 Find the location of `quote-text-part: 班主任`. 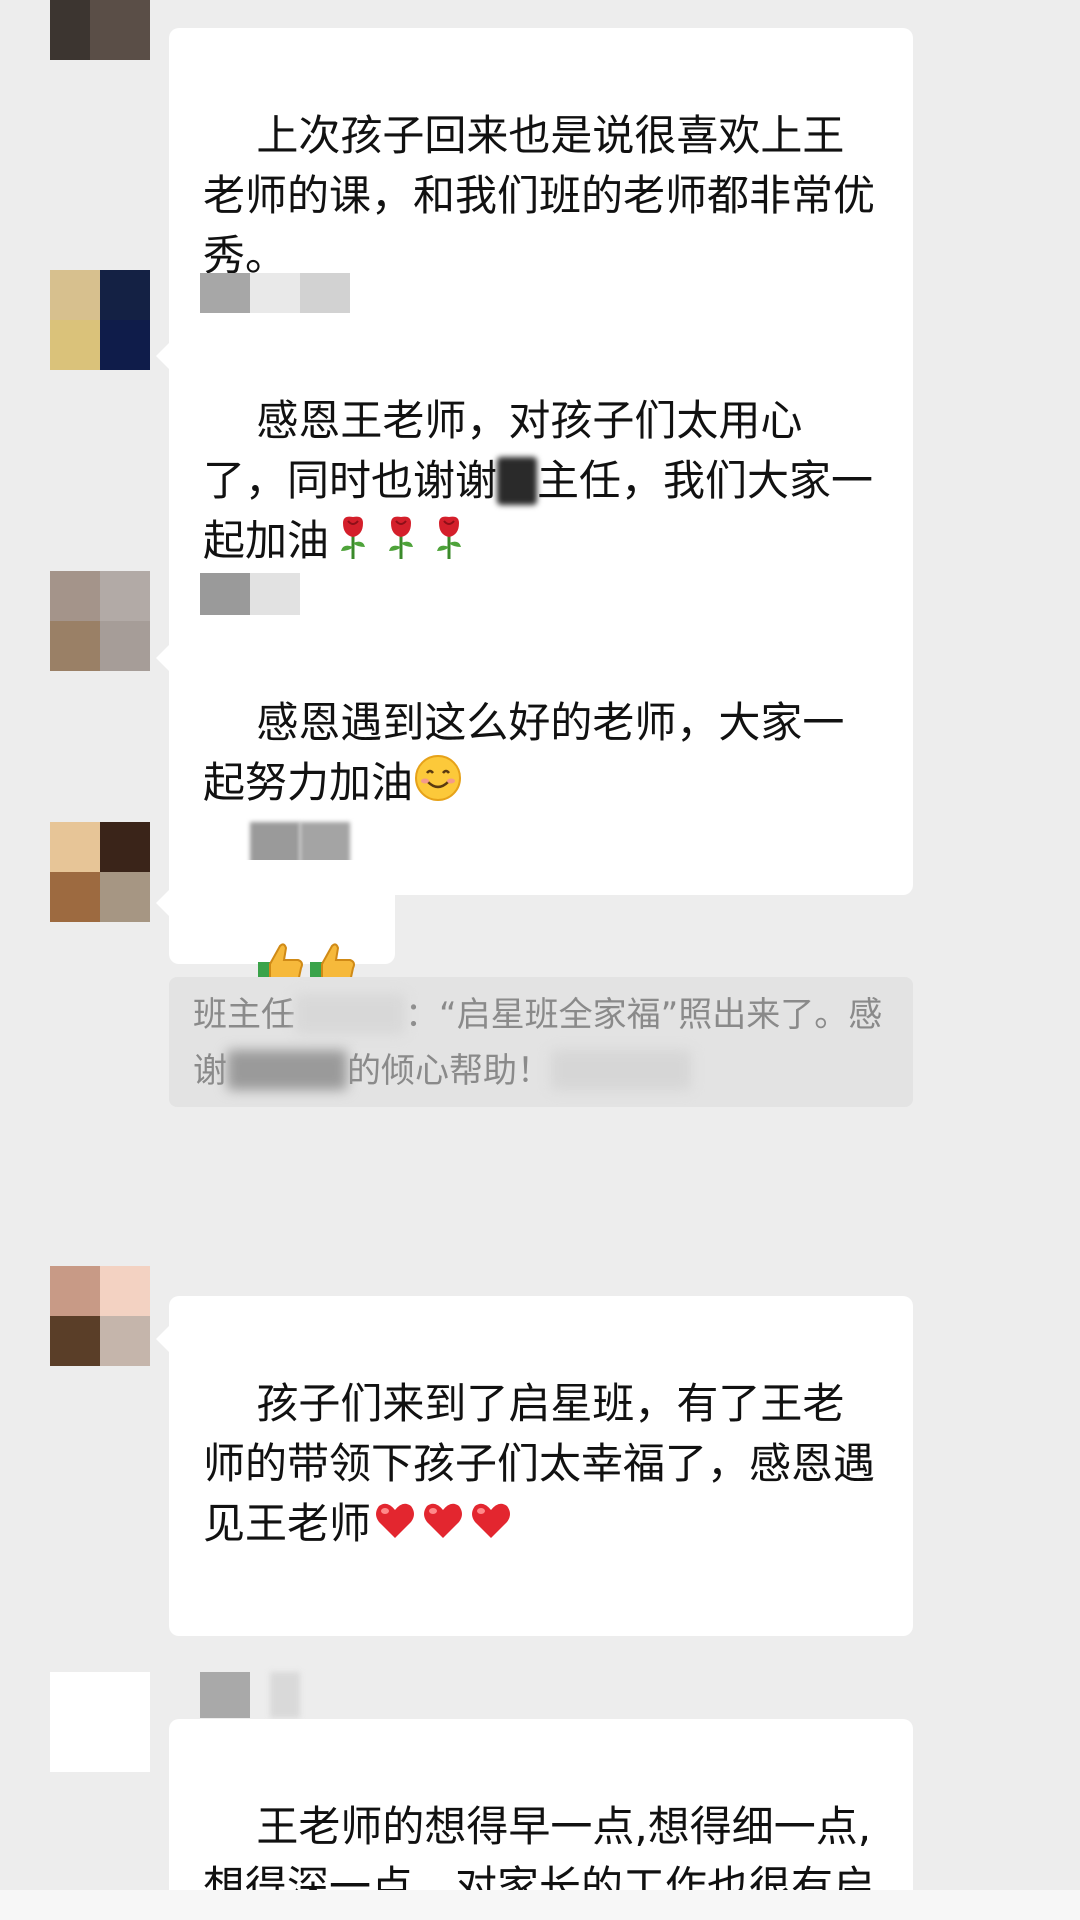

quote-text-part: 班主任 is located at coordinates (244, 1015).